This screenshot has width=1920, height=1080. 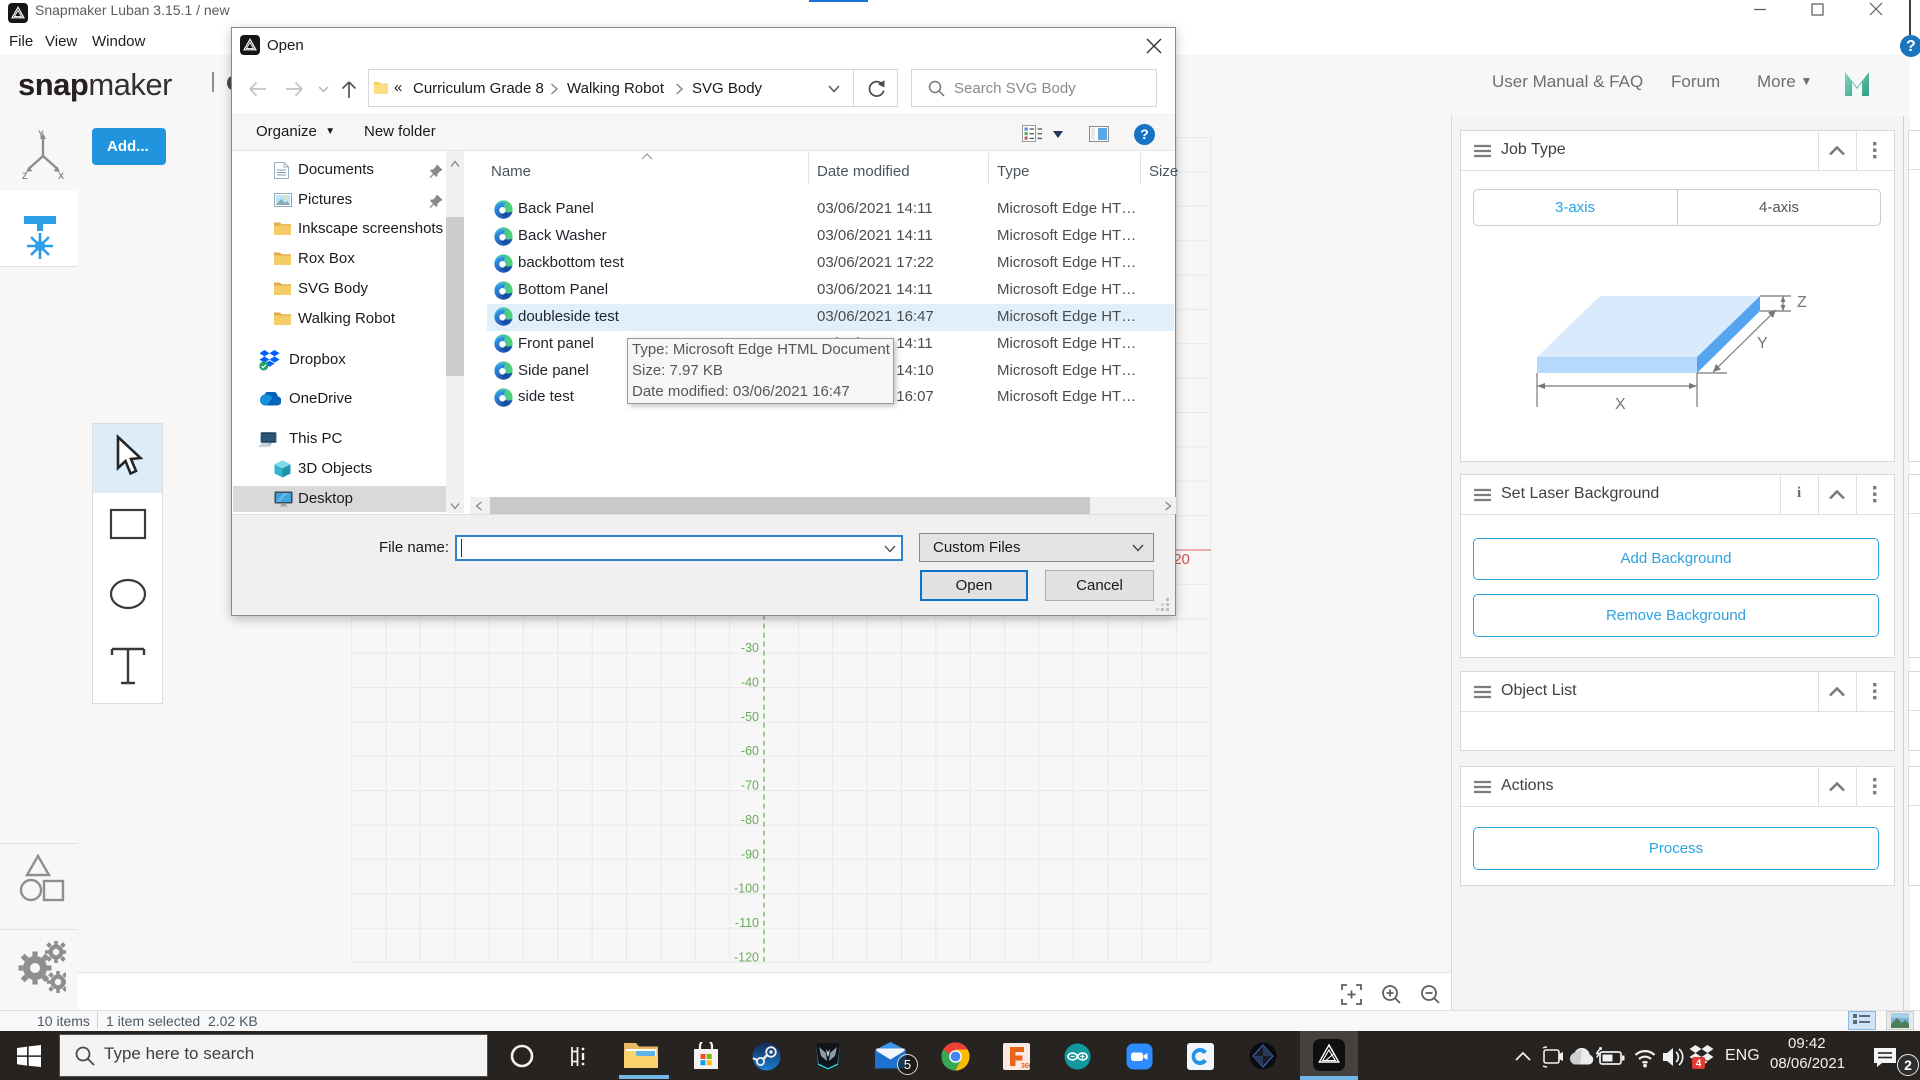 What do you see at coordinates (747, 923) in the screenshot?
I see `svg-text: -110` at bounding box center [747, 923].